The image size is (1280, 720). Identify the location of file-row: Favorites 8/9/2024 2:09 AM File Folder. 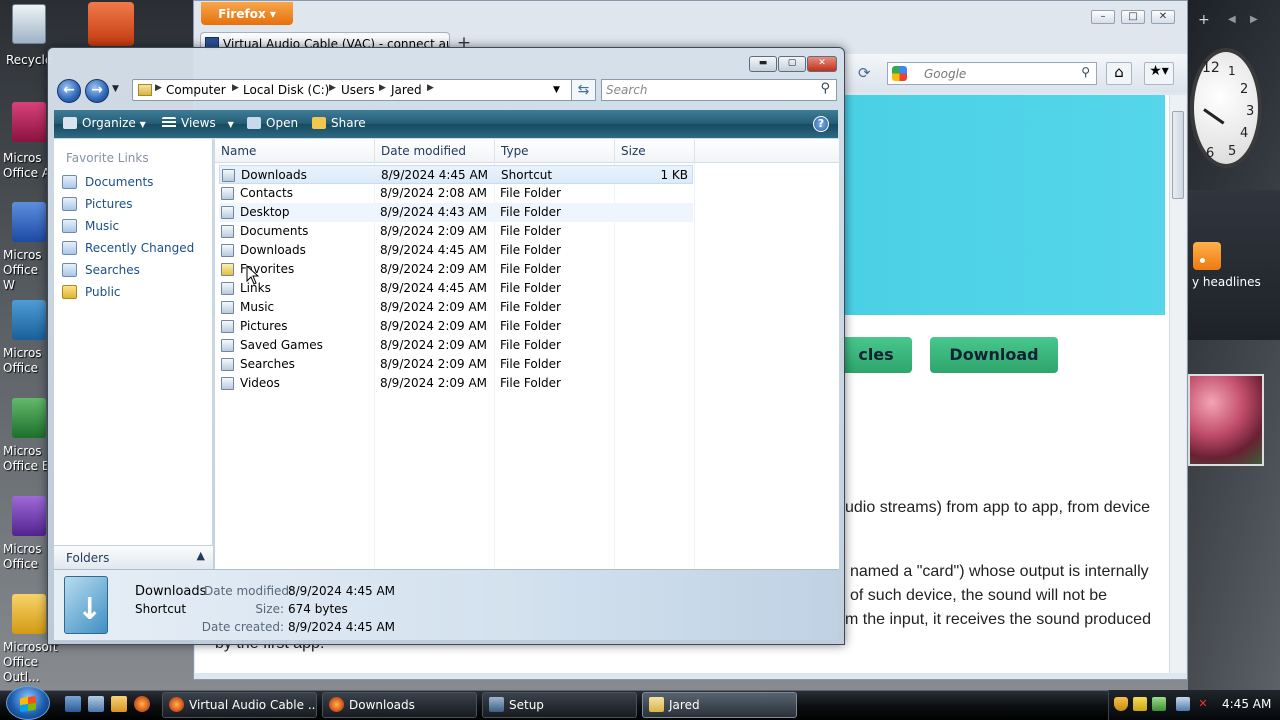
(456, 269).